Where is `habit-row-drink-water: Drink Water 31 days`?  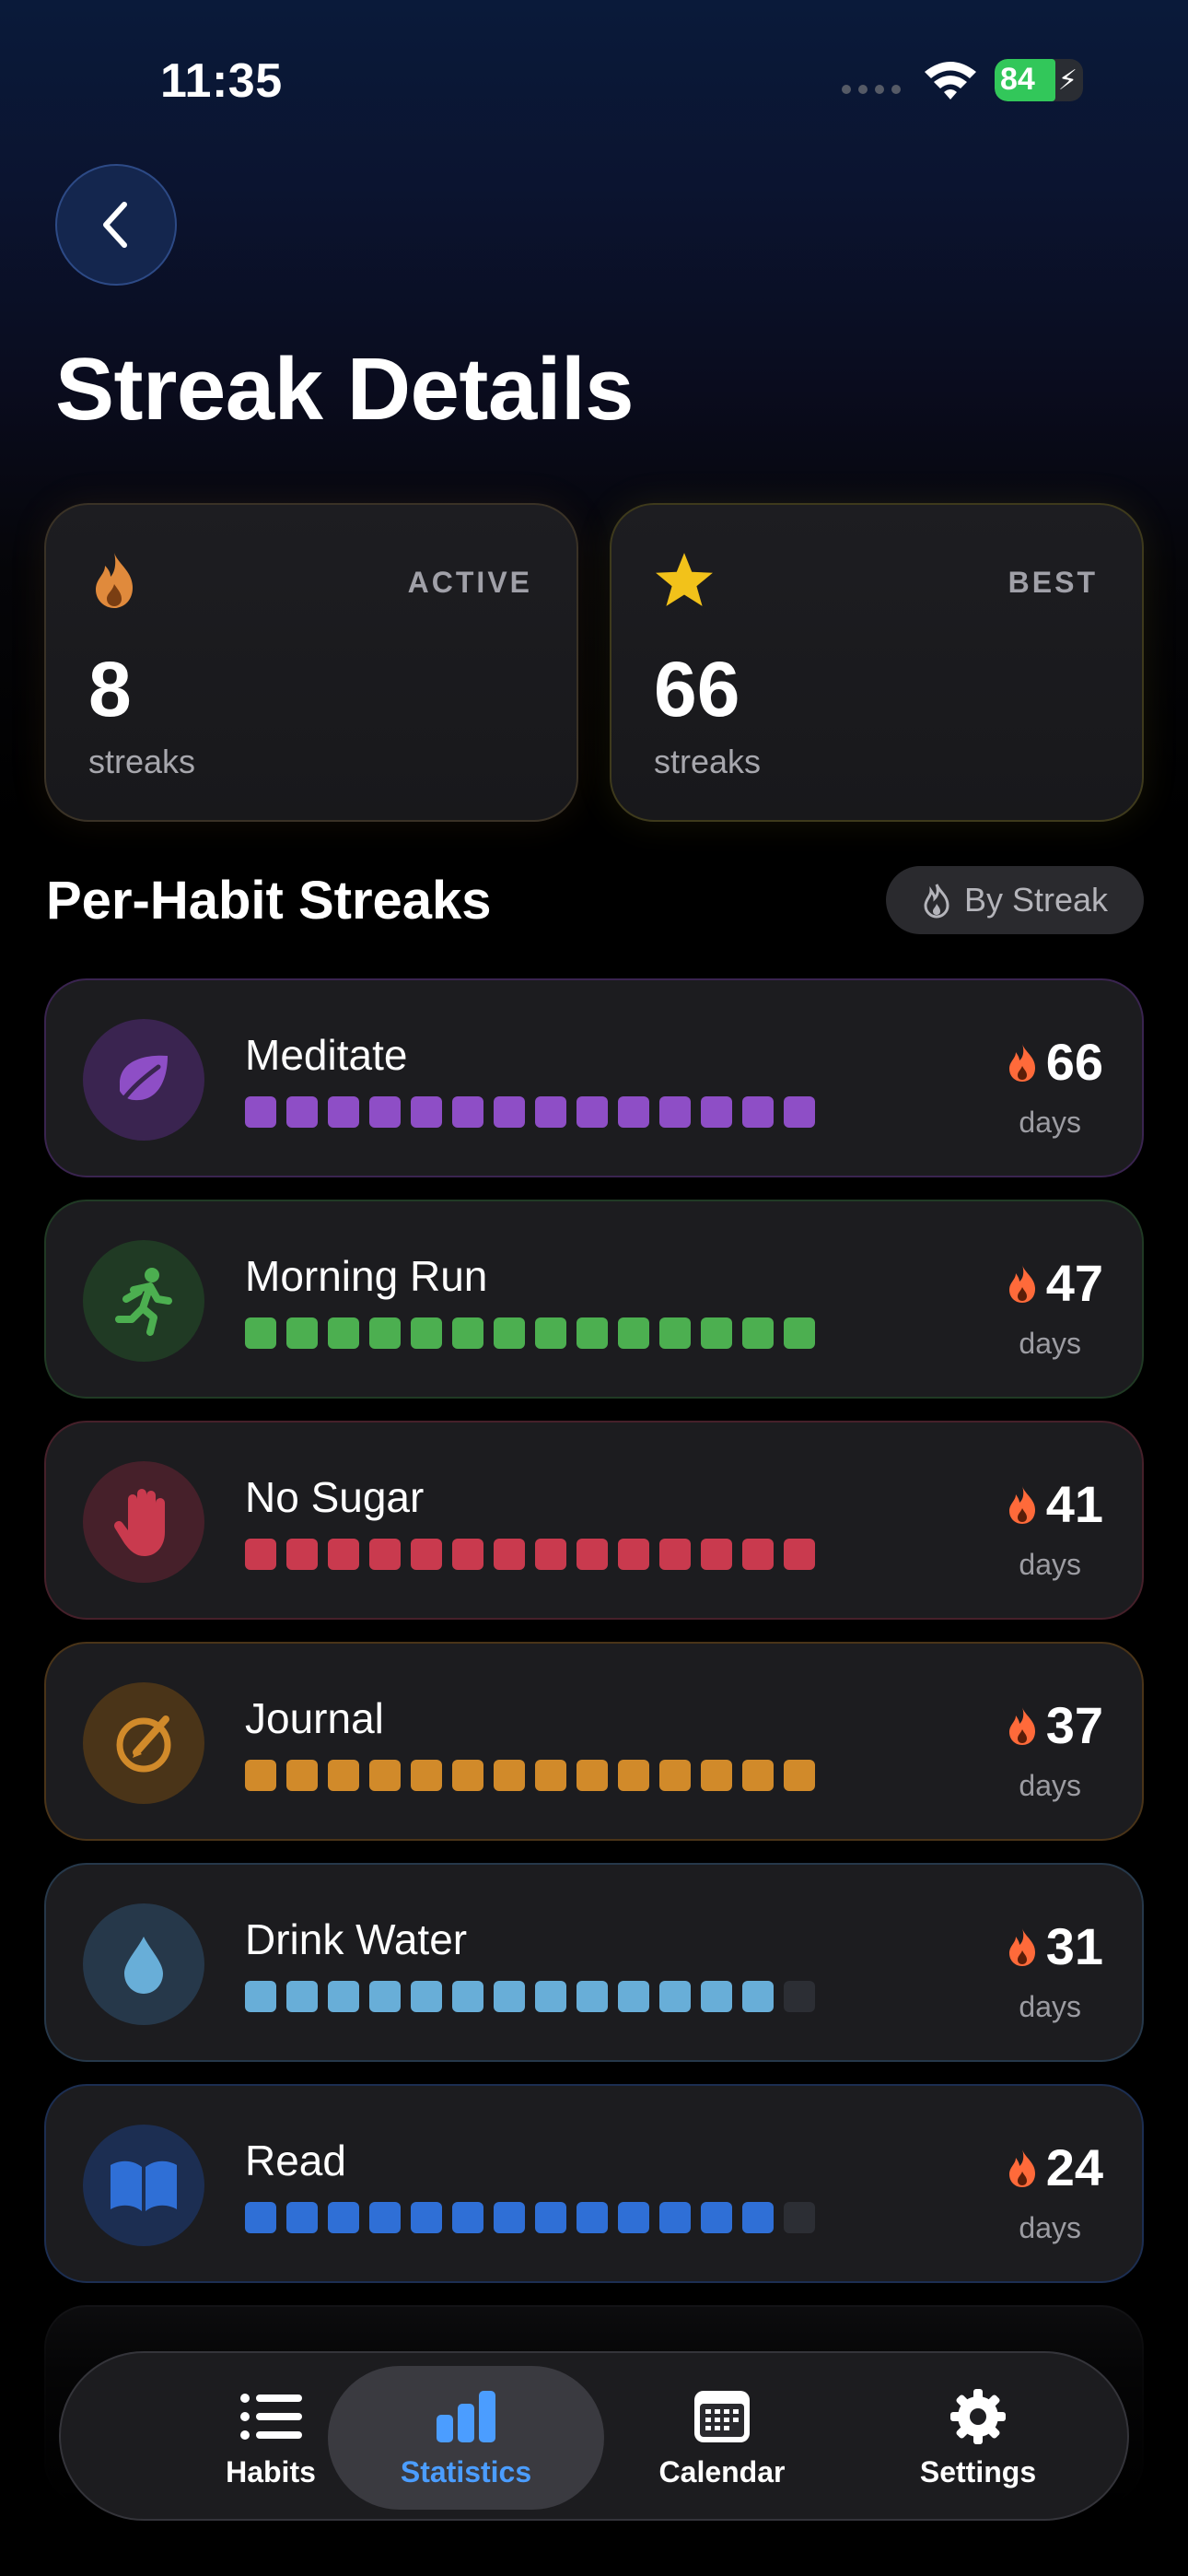 habit-row-drink-water: Drink Water 31 days is located at coordinates (594, 1963).